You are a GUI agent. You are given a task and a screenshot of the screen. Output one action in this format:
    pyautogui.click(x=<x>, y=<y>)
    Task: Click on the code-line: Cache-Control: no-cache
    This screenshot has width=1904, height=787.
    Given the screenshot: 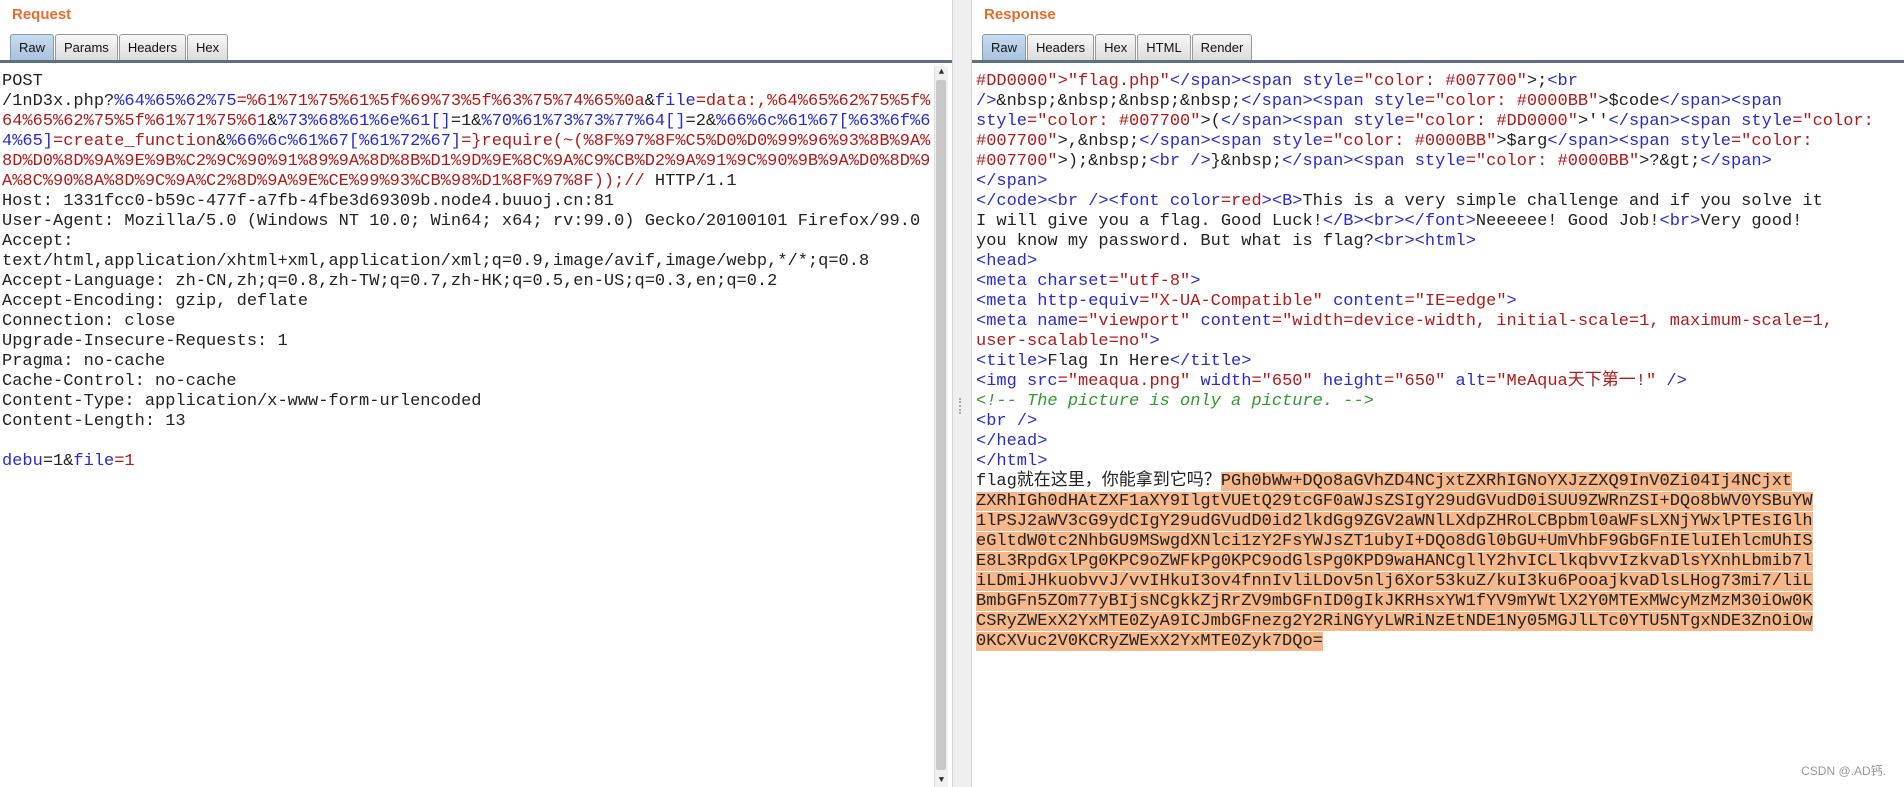 What is the action you would take?
    pyautogui.click(x=467, y=380)
    